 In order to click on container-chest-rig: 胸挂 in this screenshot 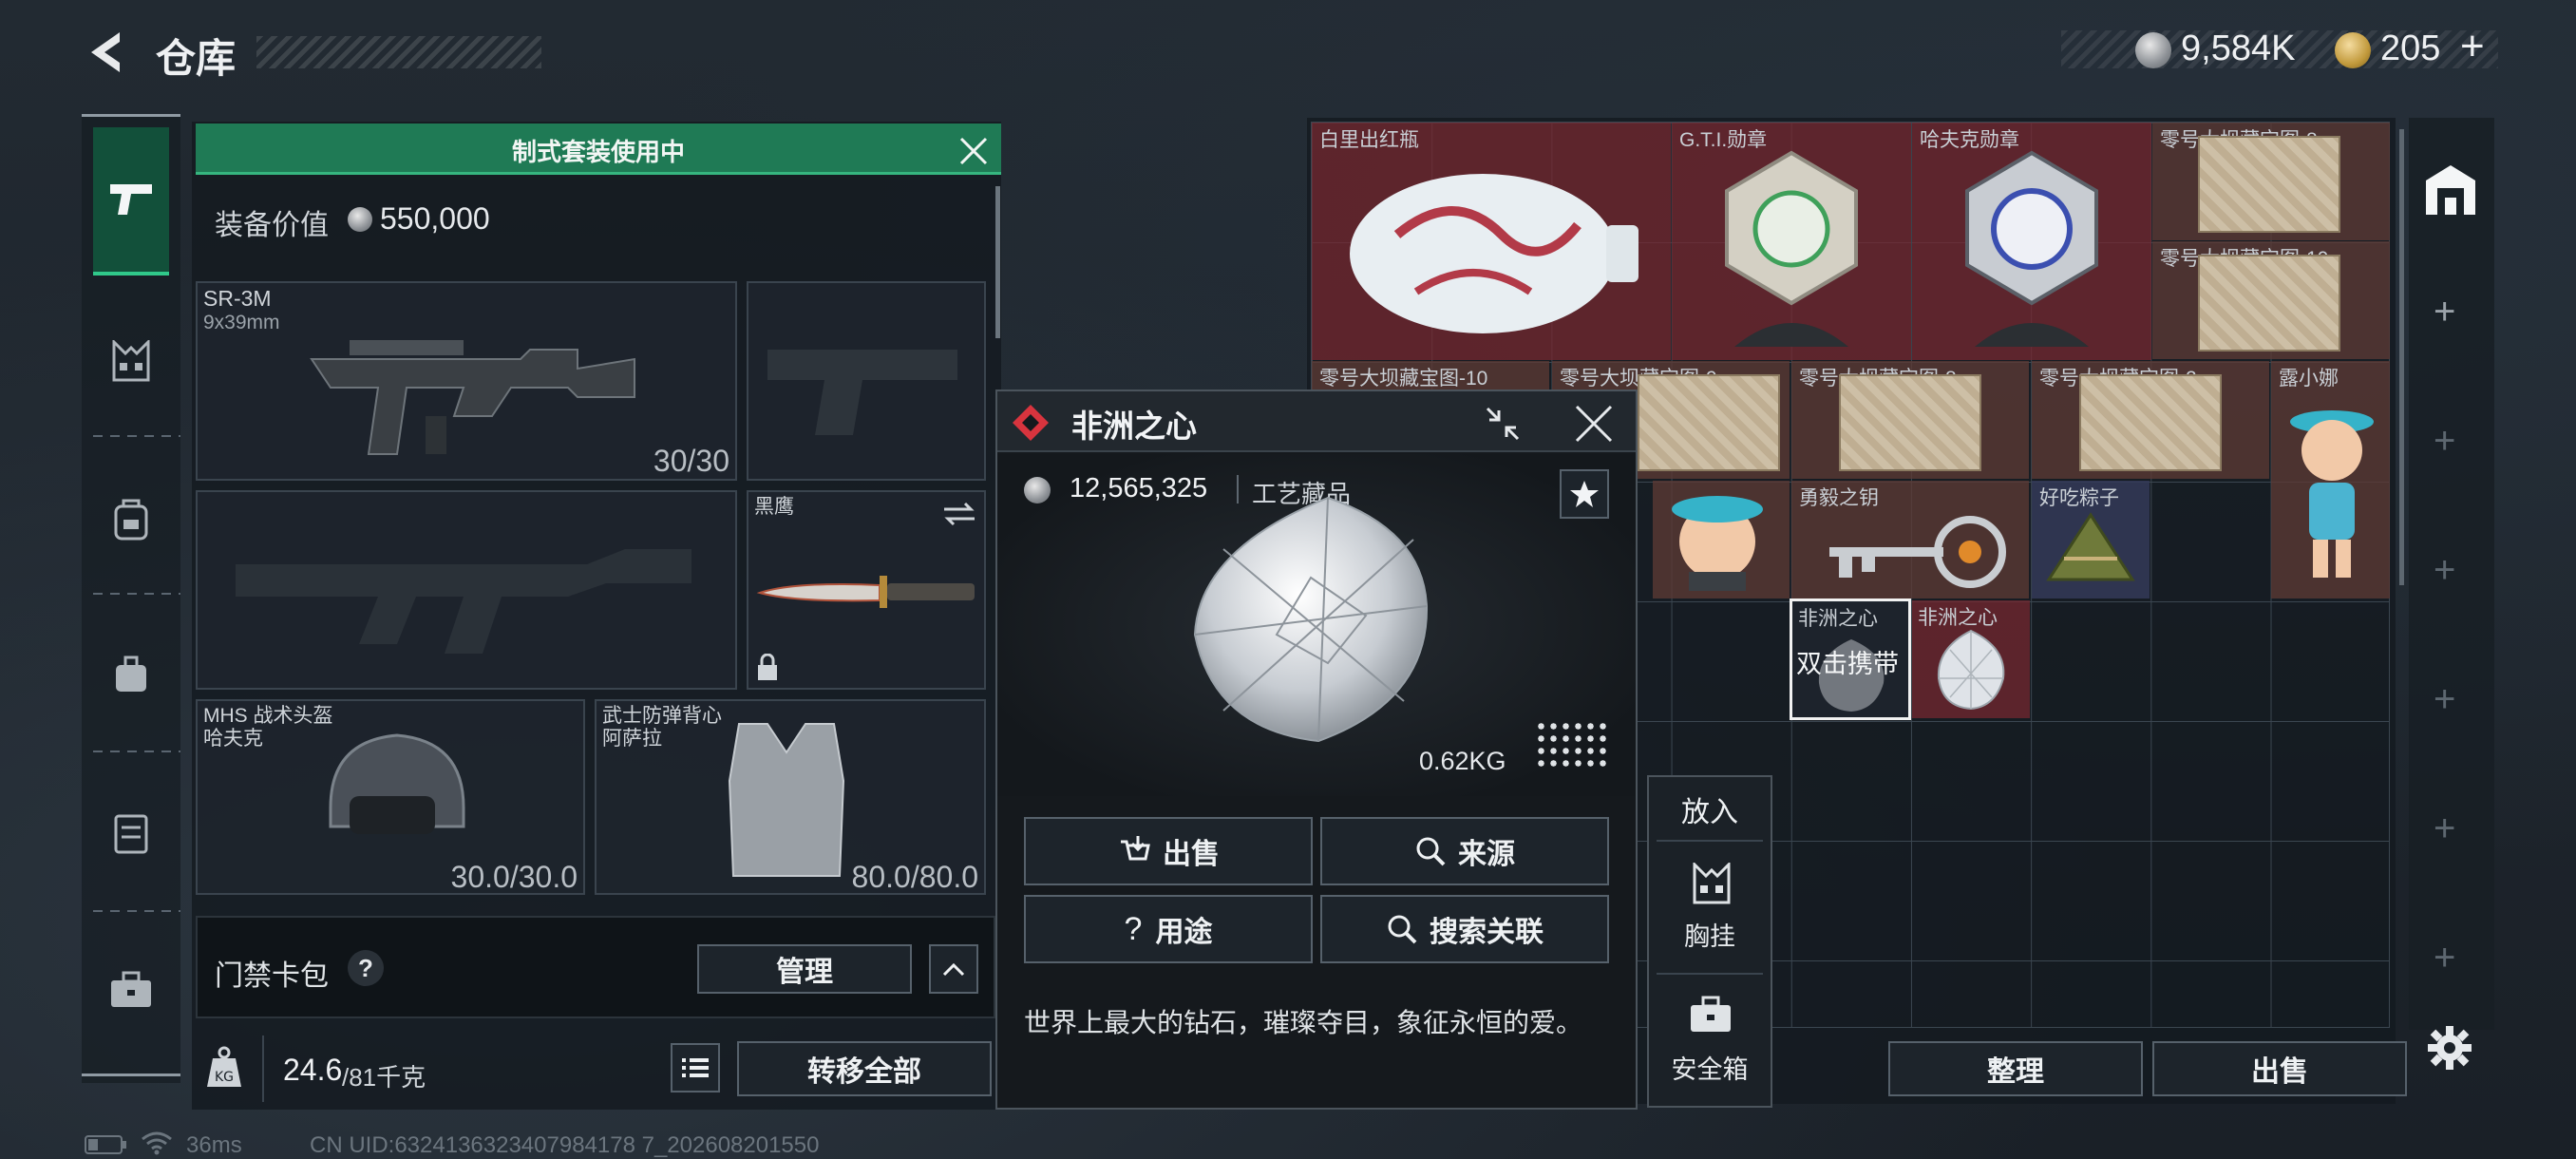, I will do `click(1710, 907)`.